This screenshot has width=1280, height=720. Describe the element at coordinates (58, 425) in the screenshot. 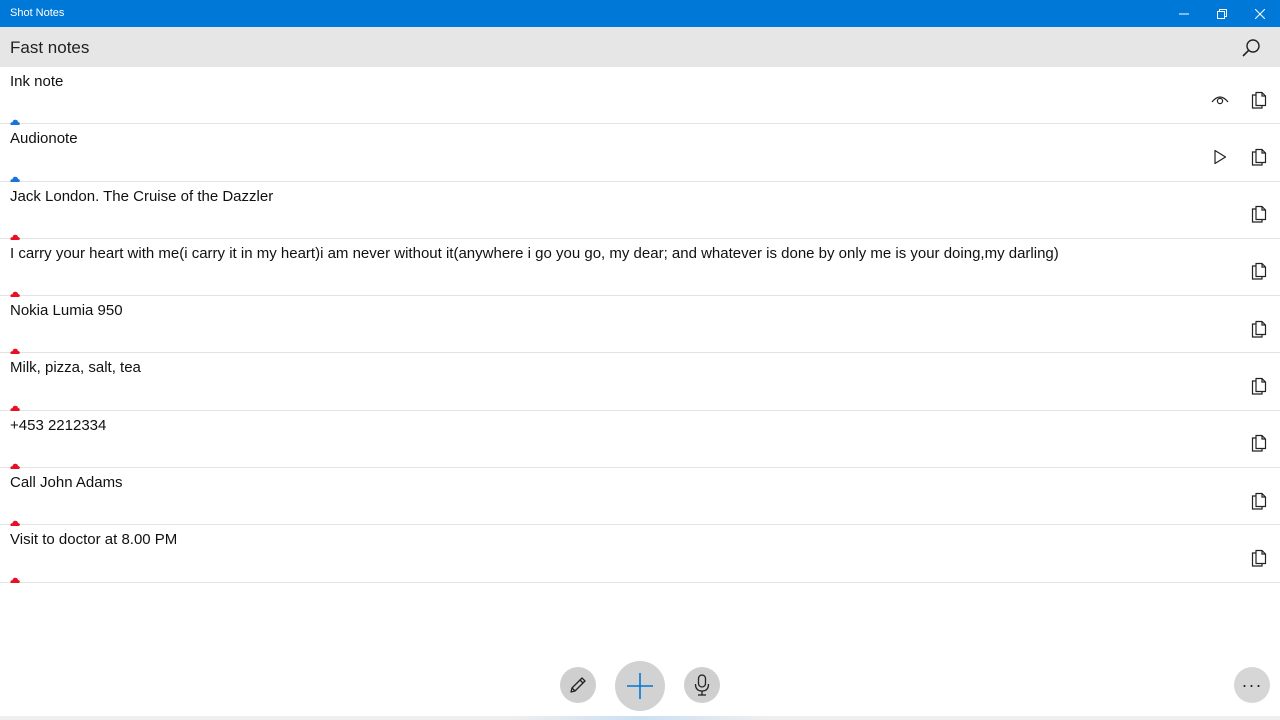

I see `note-text: +453 2212334` at that location.